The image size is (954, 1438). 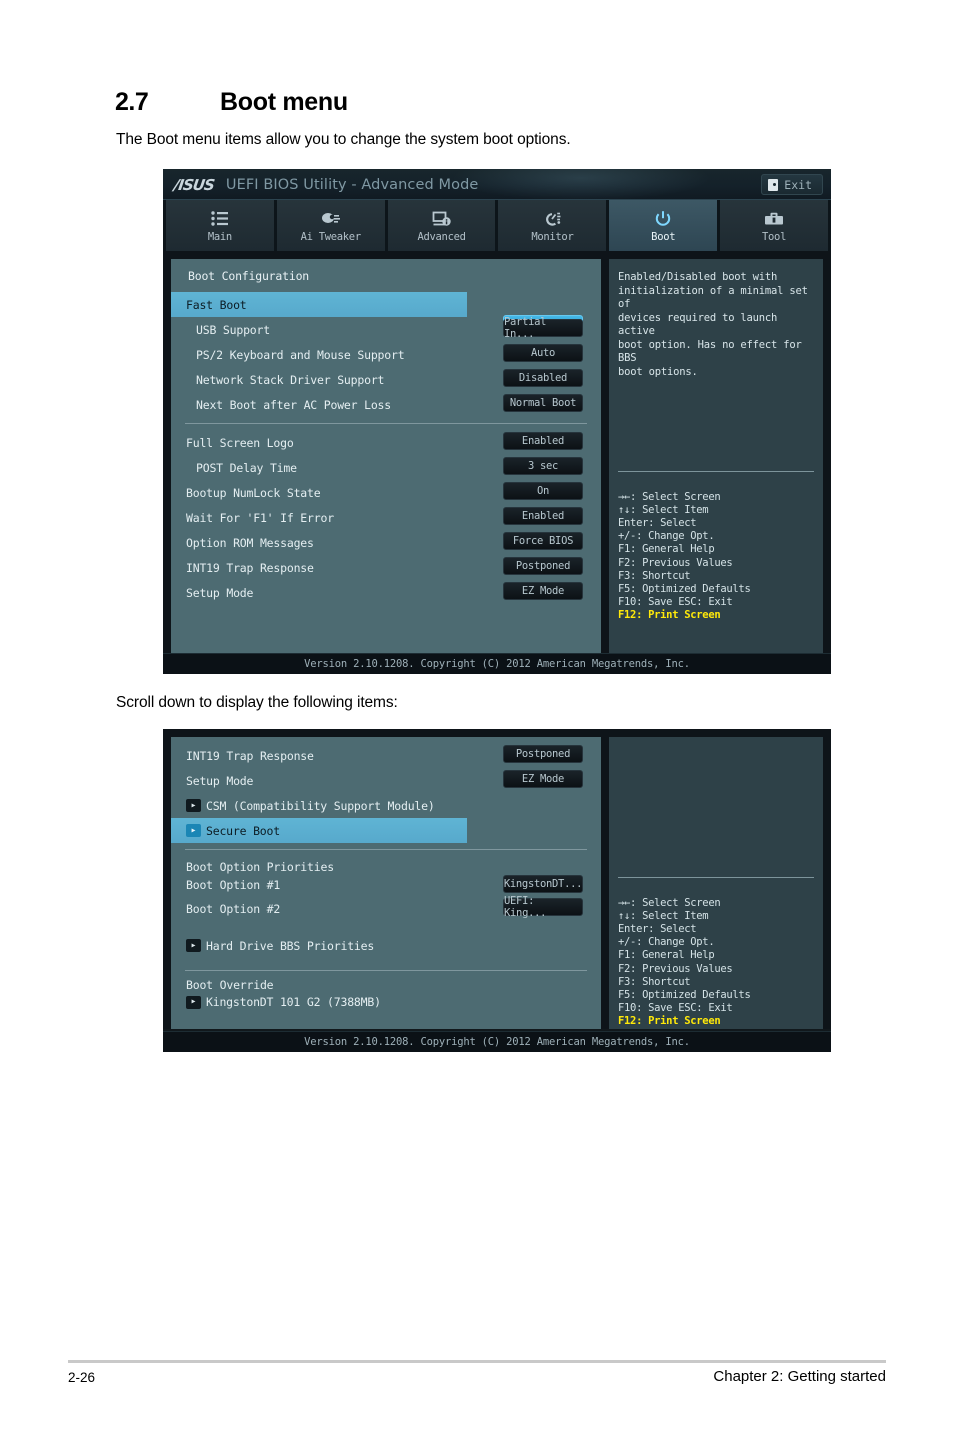 I want to click on value-setup-mode-2: EZ Mode, so click(x=543, y=779).